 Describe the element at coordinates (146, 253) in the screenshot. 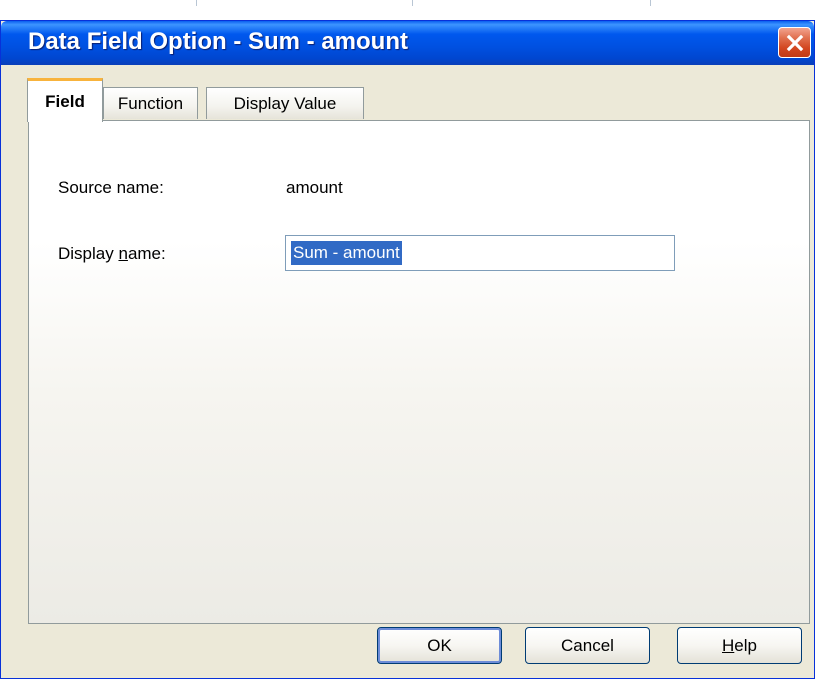

I see `display-name-label-end: ame:` at that location.